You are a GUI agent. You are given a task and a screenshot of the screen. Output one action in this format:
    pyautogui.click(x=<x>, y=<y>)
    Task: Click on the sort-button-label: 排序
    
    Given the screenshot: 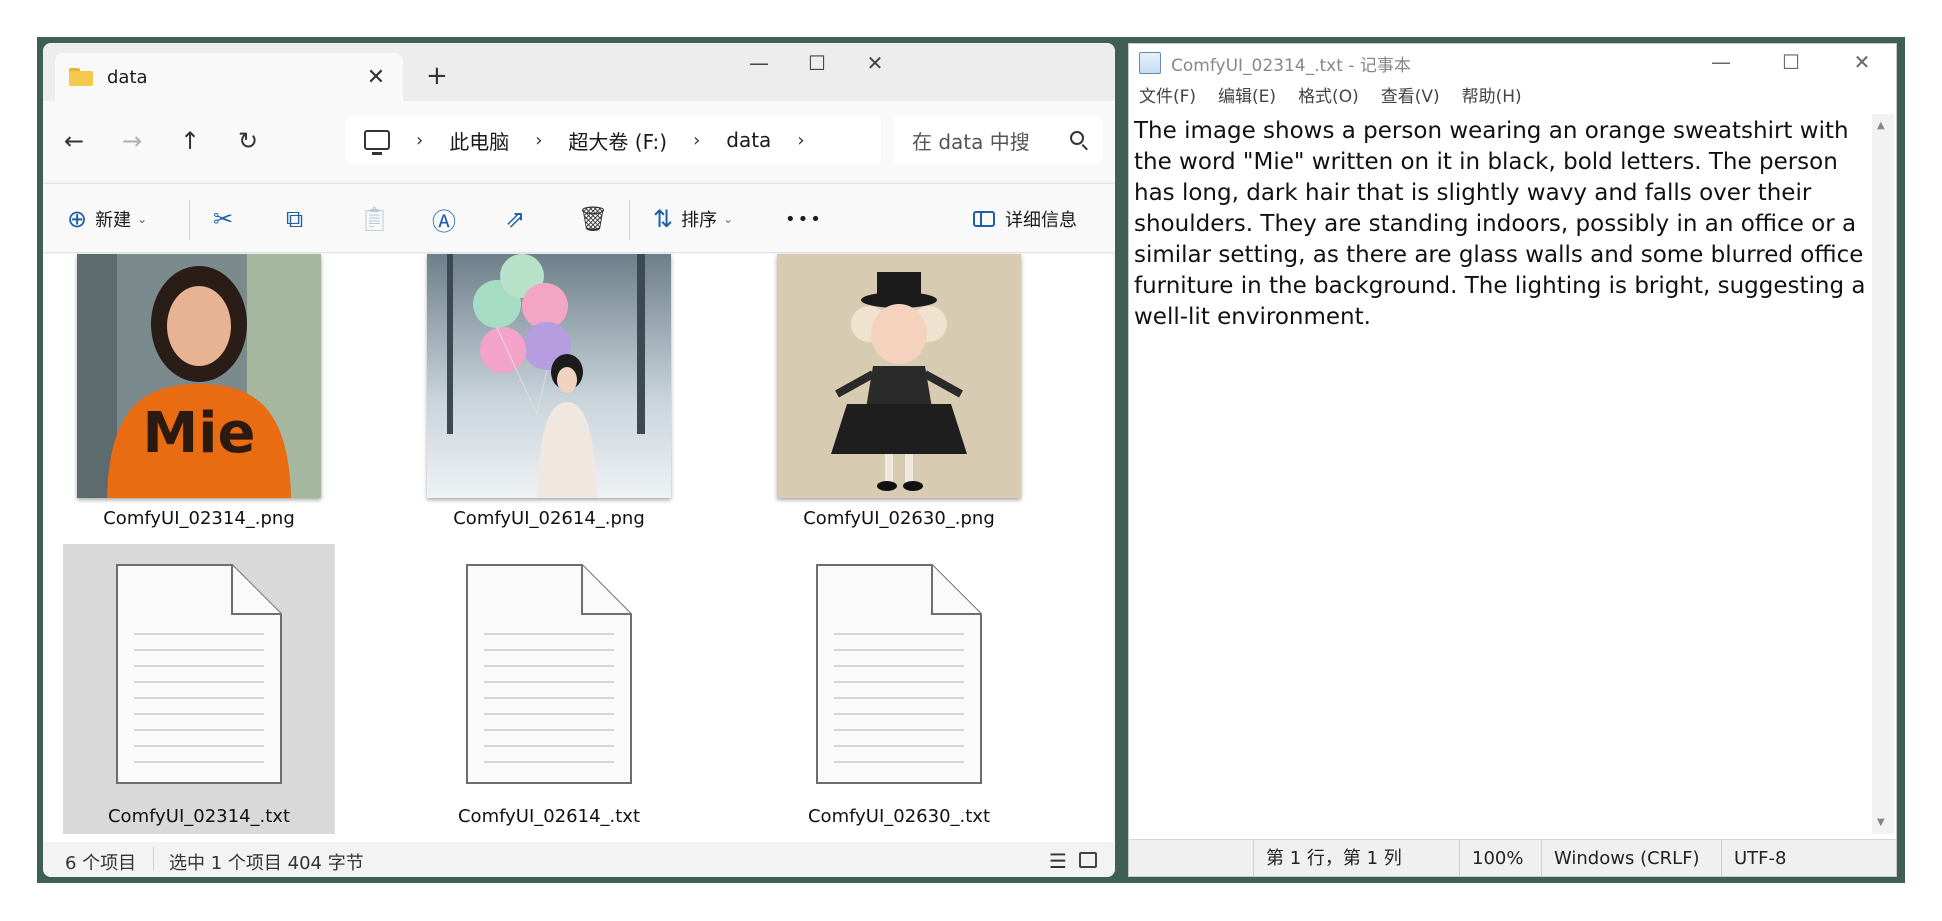 What is the action you would take?
    pyautogui.click(x=699, y=220)
    